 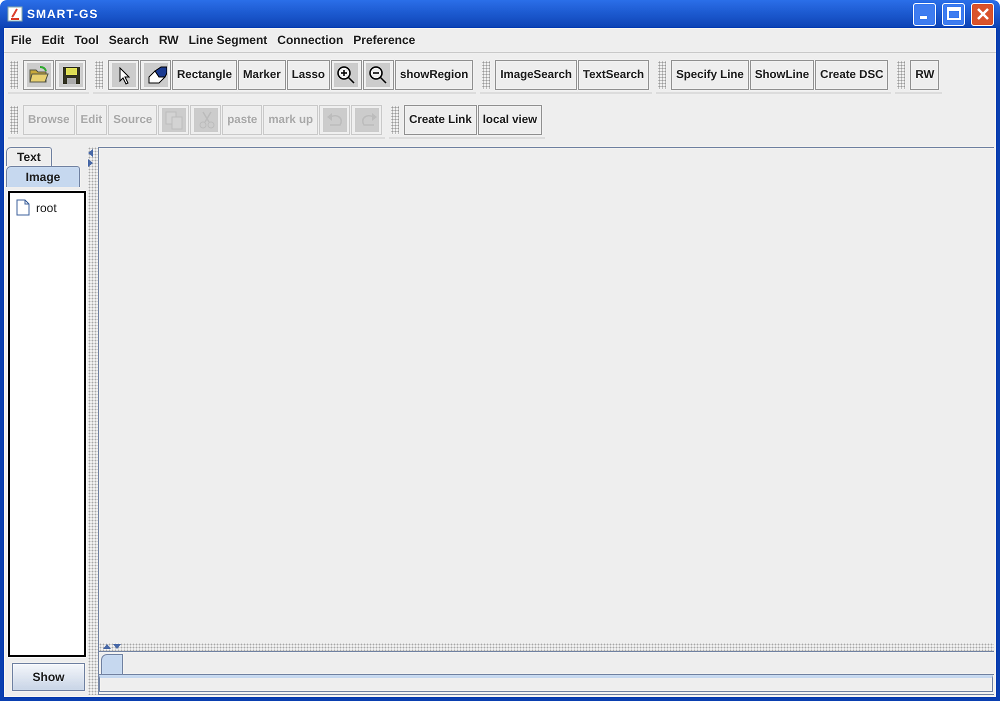 I want to click on toolbar-button: local view, so click(x=510, y=120).